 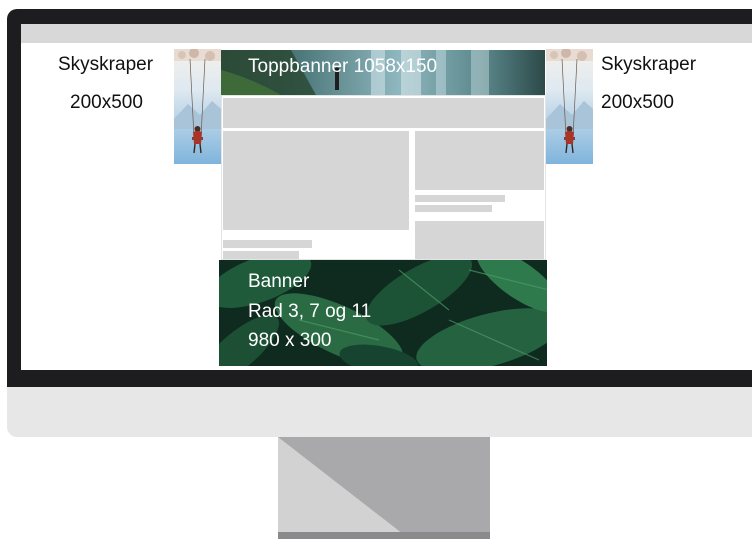 What do you see at coordinates (379, 412) in the screenshot?
I see `monitor-chin` at bounding box center [379, 412].